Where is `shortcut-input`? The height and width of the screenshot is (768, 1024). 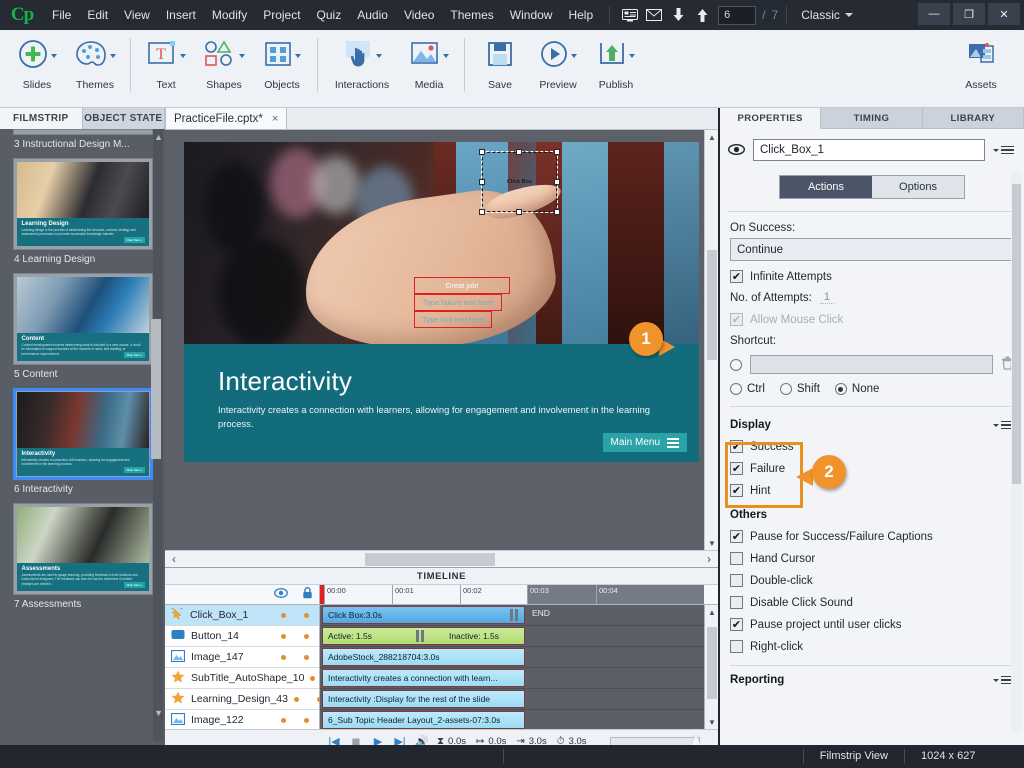 shortcut-input is located at coordinates (871, 364).